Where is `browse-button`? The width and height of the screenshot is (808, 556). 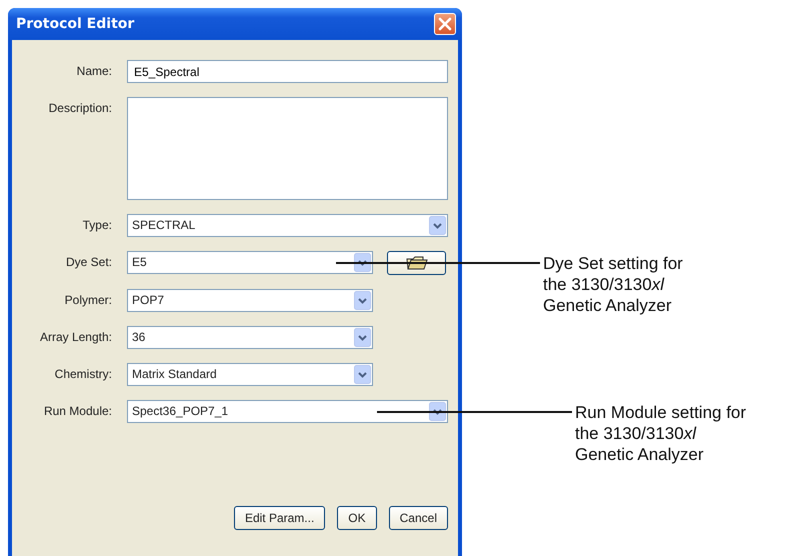 browse-button is located at coordinates (416, 263).